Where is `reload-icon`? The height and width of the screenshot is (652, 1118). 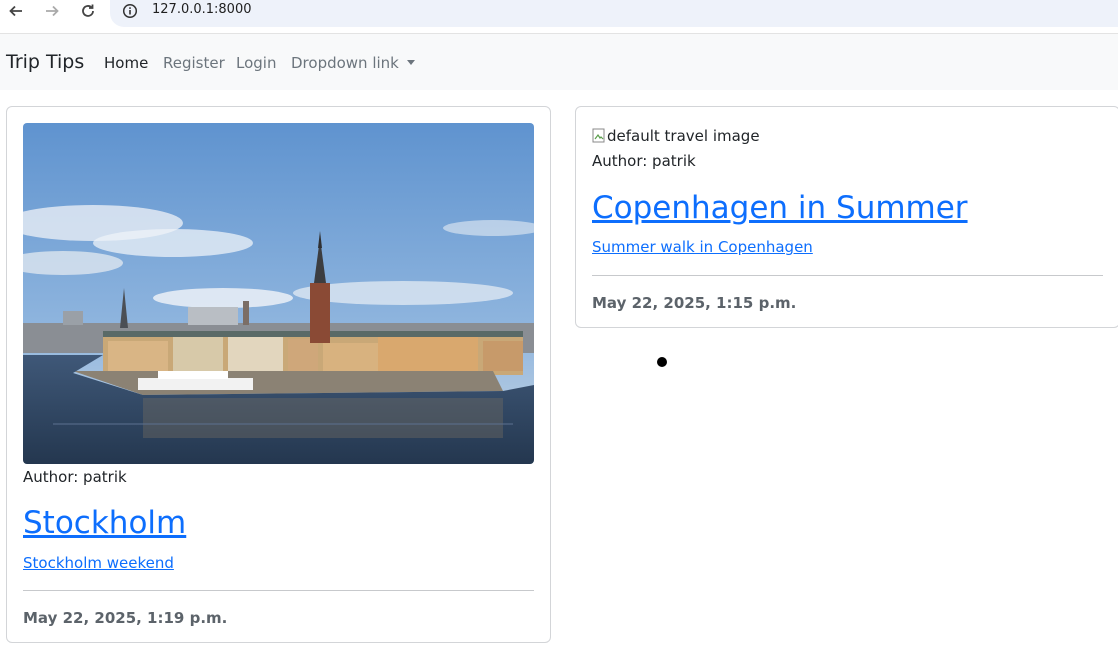 reload-icon is located at coordinates (88, 11).